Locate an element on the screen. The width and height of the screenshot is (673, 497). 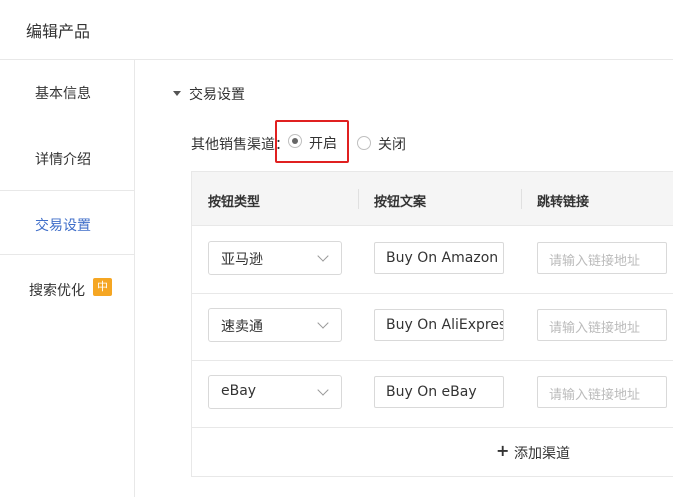
sidebar-item-details: 详情介绍 is located at coordinates (67, 157).